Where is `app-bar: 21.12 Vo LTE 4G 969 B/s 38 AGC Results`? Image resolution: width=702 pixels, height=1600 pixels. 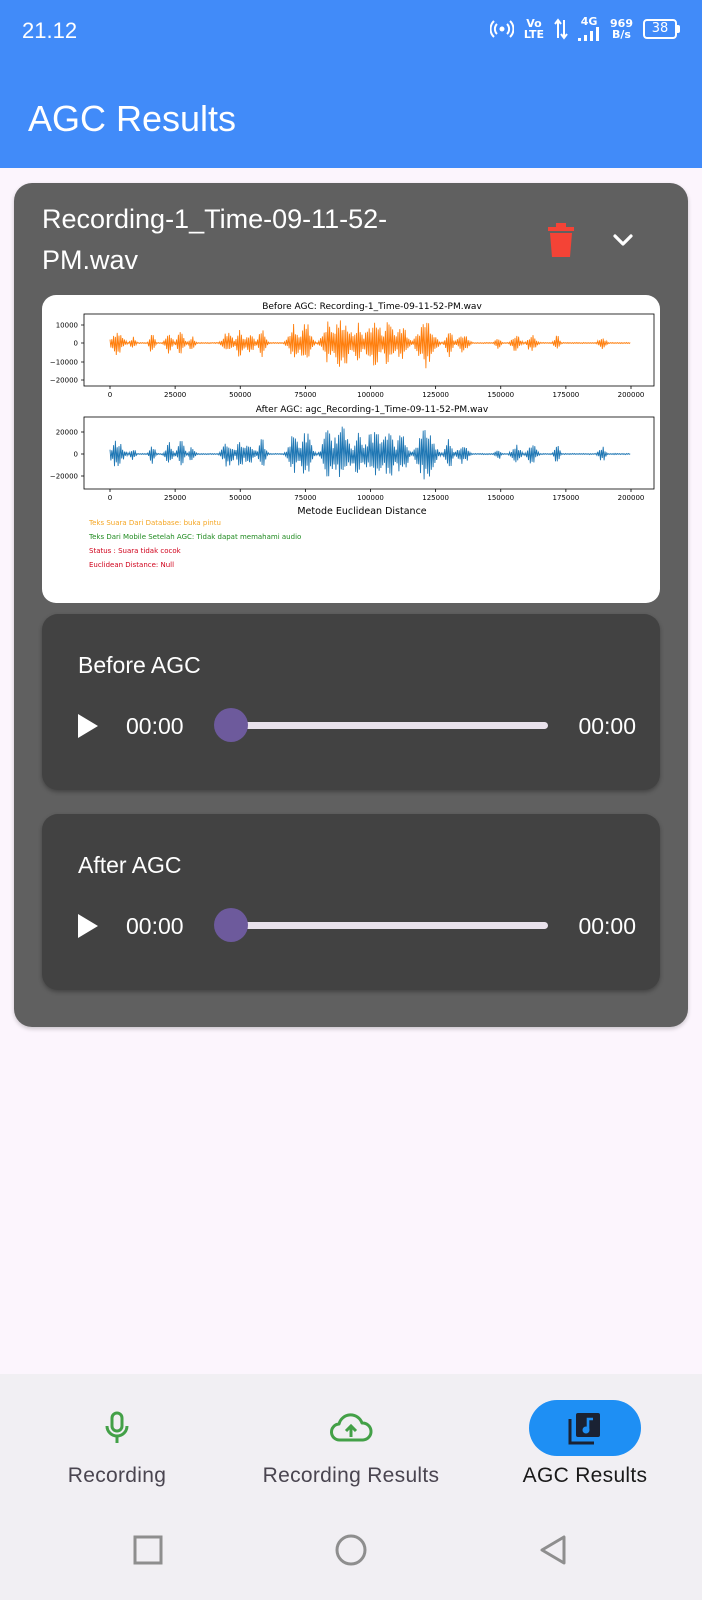
app-bar: 21.12 Vo LTE 4G 969 B/s 38 AGC Results is located at coordinates (351, 84).